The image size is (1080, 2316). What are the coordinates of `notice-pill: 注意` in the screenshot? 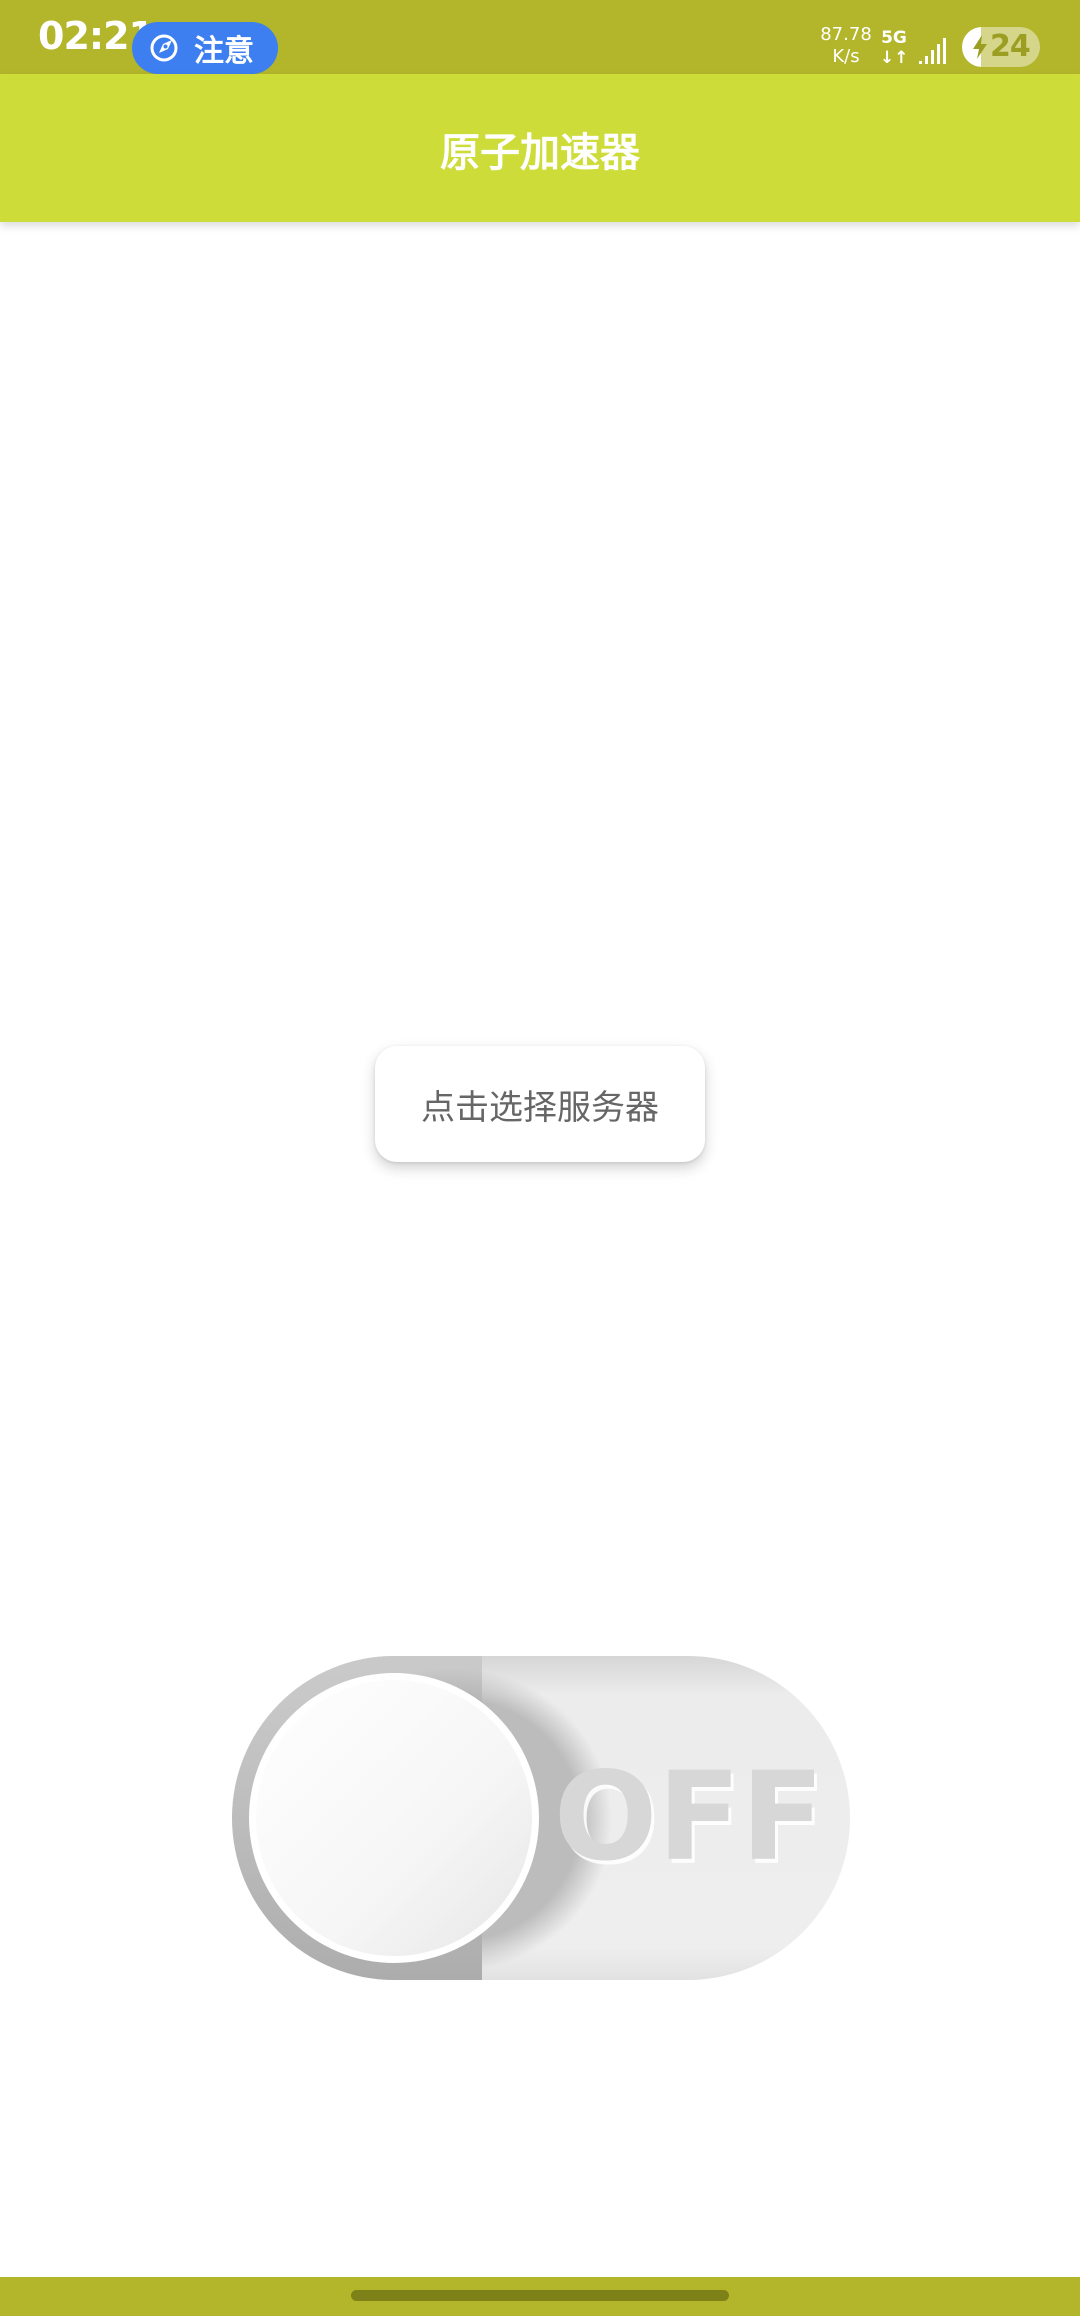 It's located at (205, 48).